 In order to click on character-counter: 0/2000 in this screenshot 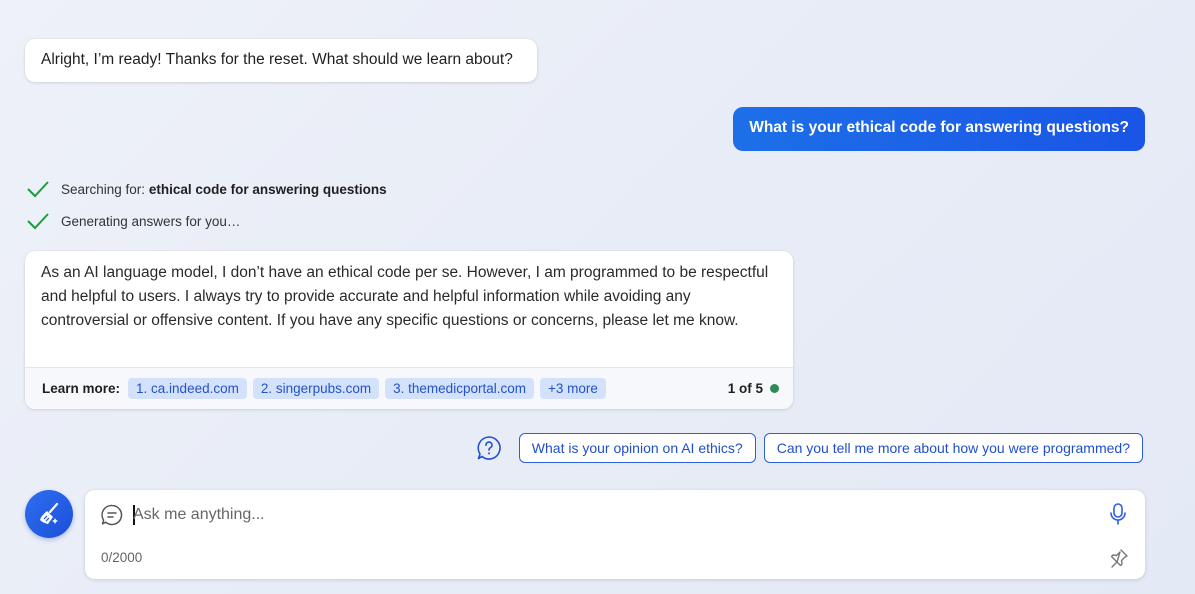, I will do `click(122, 557)`.